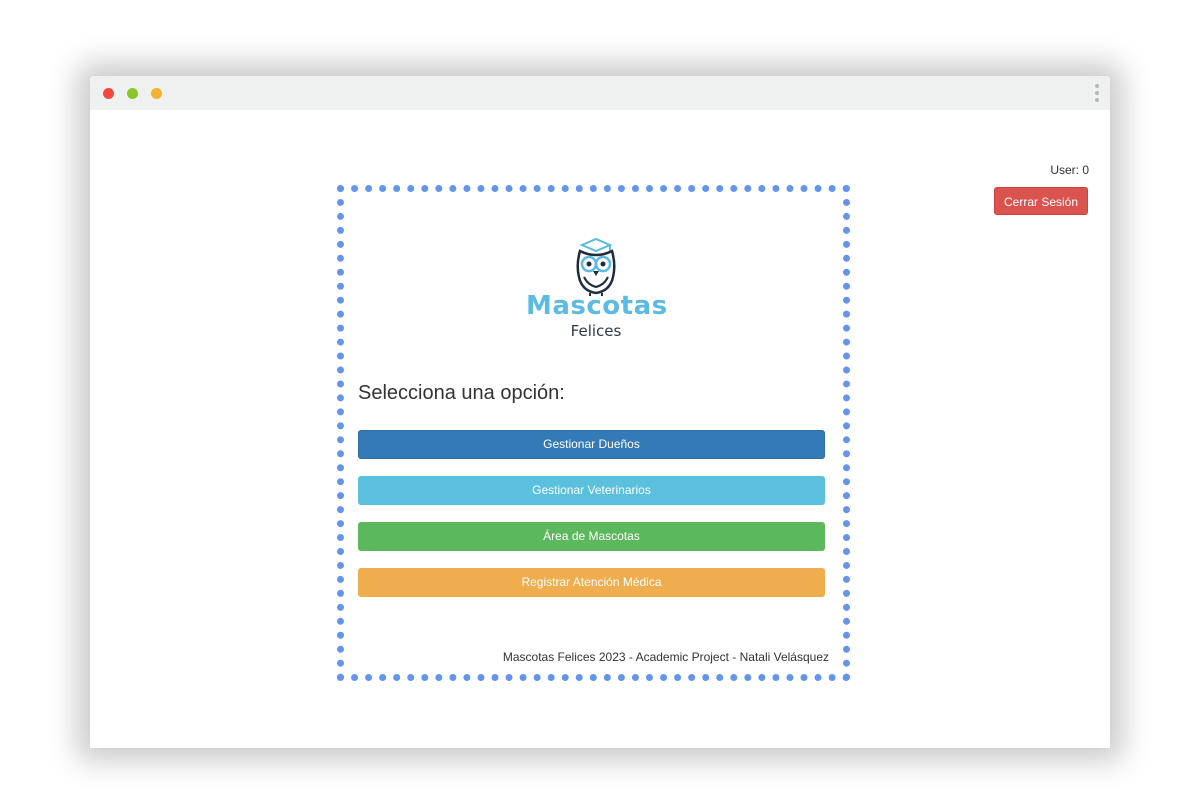 This screenshot has width=1200, height=812. What do you see at coordinates (591, 582) in the screenshot?
I see `register-medical-care-button: Registrar Atención Médica` at bounding box center [591, 582].